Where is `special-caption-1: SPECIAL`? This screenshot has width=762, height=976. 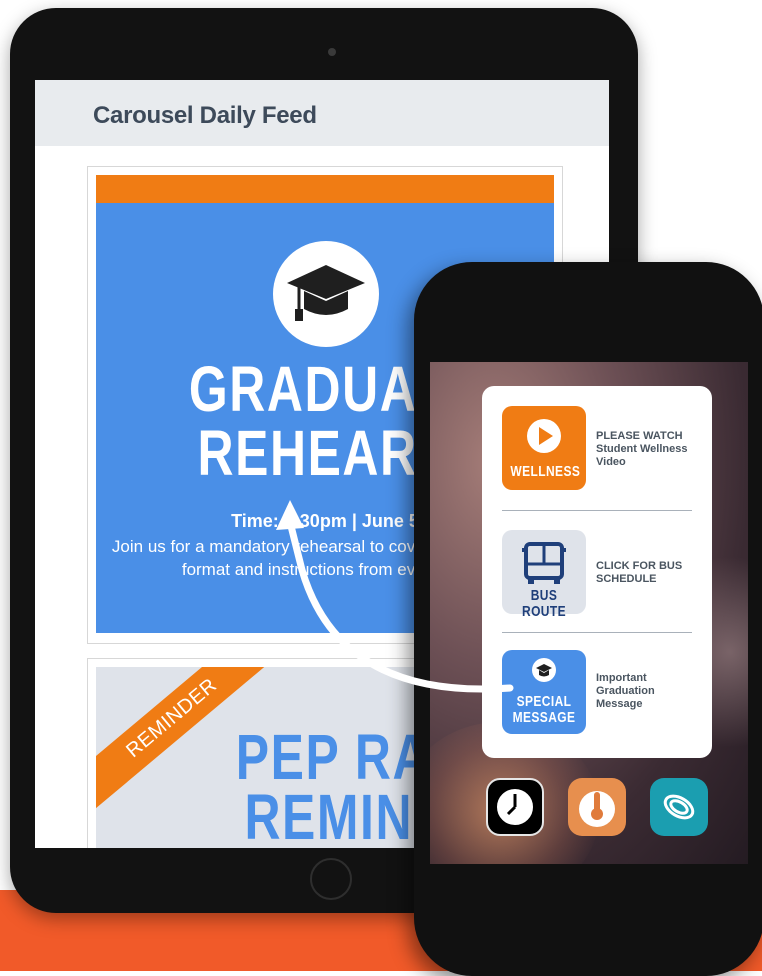 special-caption-1: SPECIAL is located at coordinates (544, 701).